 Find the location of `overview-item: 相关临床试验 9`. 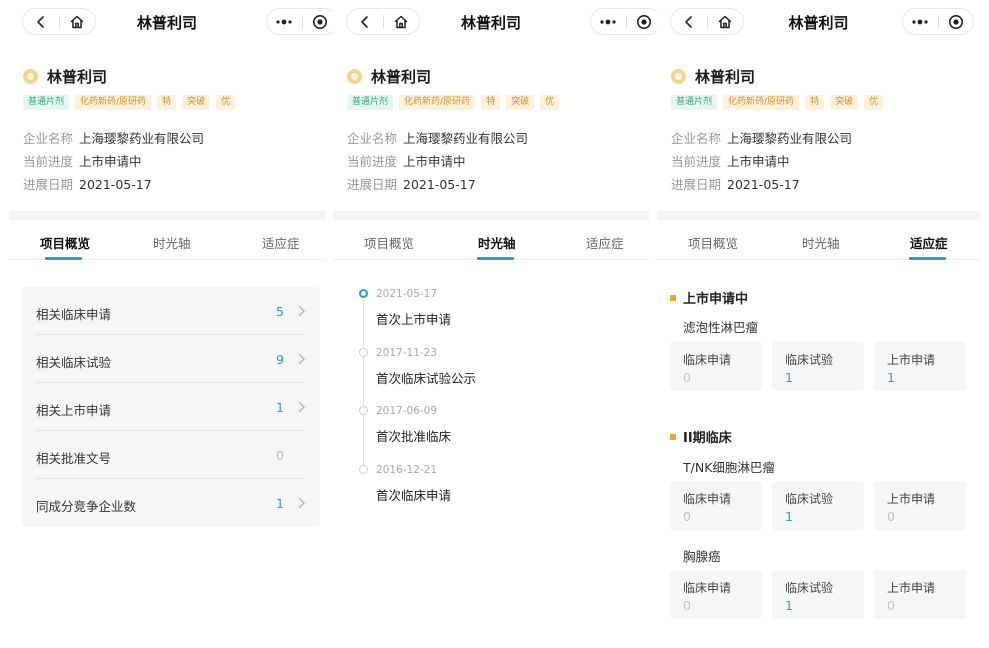

overview-item: 相关临床试验 9 is located at coordinates (171, 359).